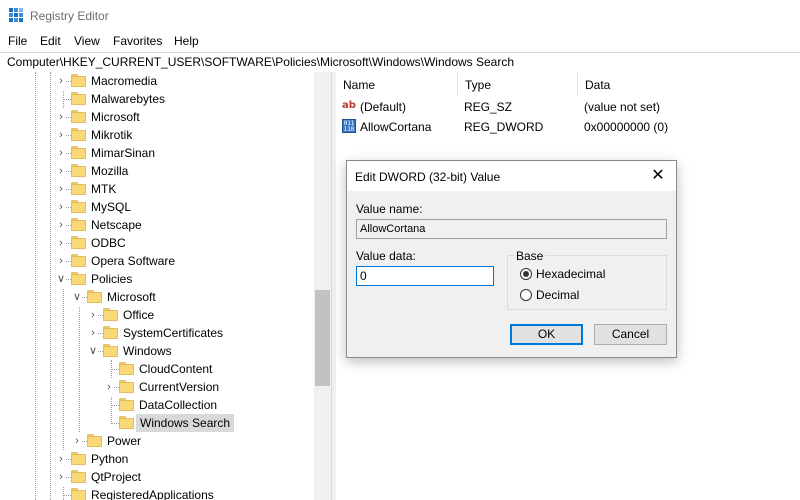 The image size is (800, 500). I want to click on tree-item-label: CloudContent, so click(176, 369).